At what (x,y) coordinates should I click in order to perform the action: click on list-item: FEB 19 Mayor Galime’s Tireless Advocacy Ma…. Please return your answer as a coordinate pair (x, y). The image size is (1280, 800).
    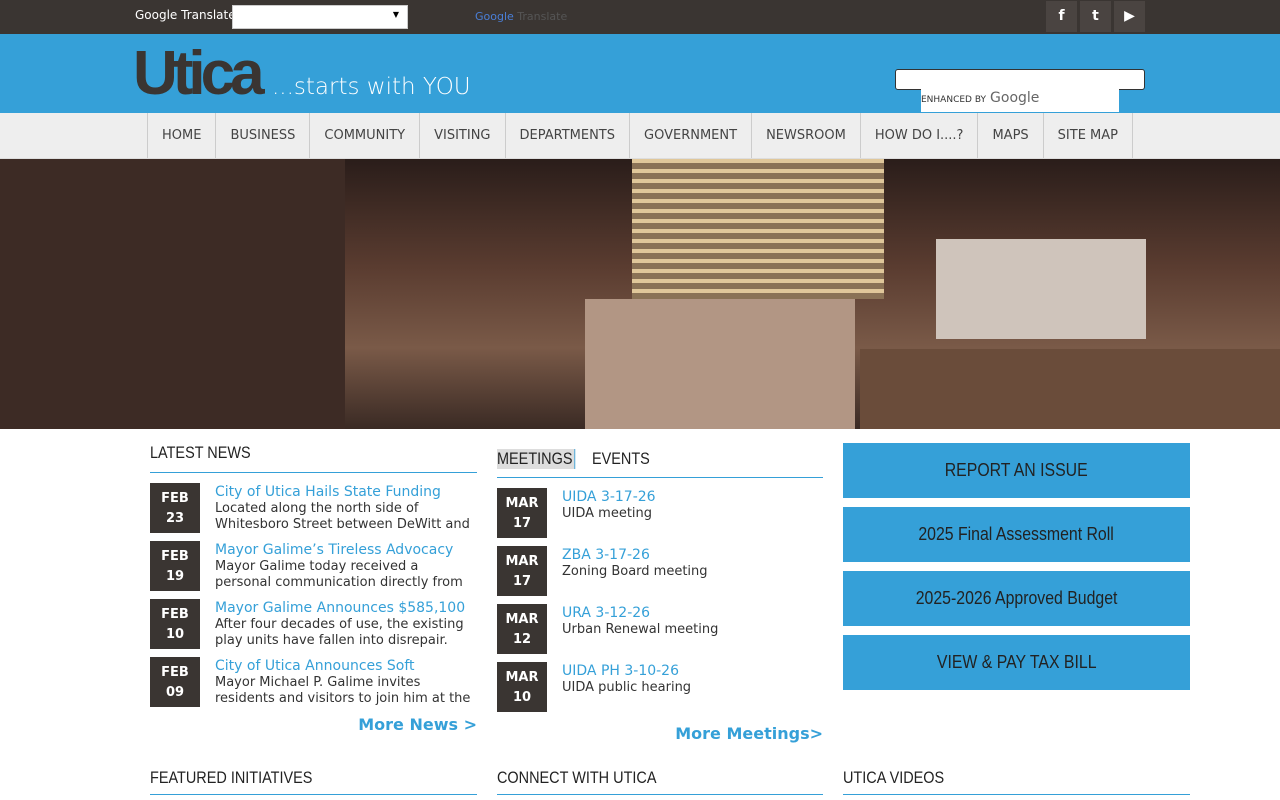
    Looking at the image, I should click on (313, 570).